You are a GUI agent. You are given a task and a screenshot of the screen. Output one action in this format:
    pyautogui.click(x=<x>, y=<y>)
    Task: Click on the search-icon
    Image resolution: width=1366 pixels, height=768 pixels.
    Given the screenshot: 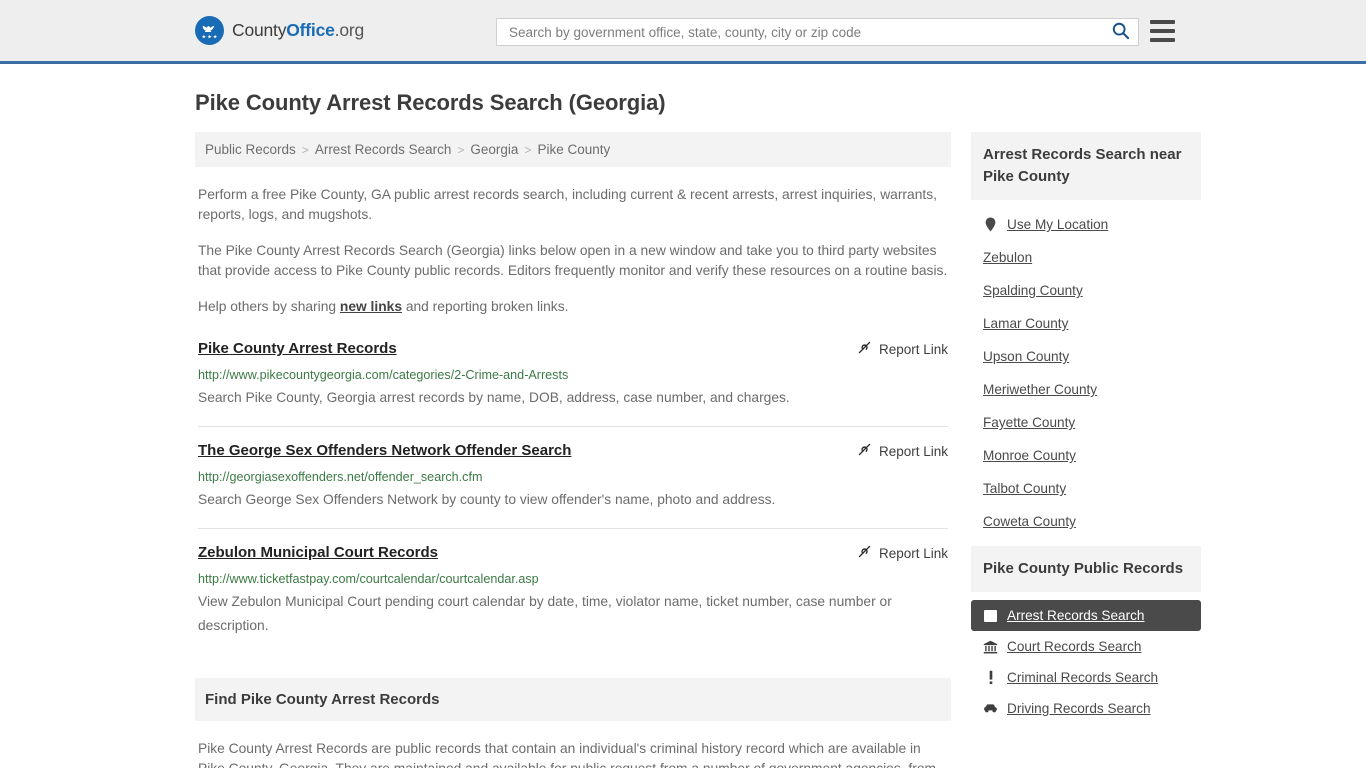 What is the action you would take?
    pyautogui.click(x=1120, y=32)
    